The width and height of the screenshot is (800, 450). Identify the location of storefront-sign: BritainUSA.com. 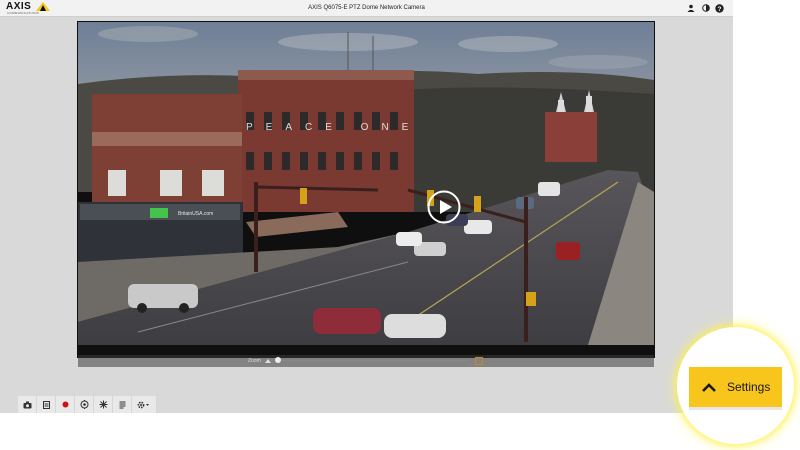
(195, 214).